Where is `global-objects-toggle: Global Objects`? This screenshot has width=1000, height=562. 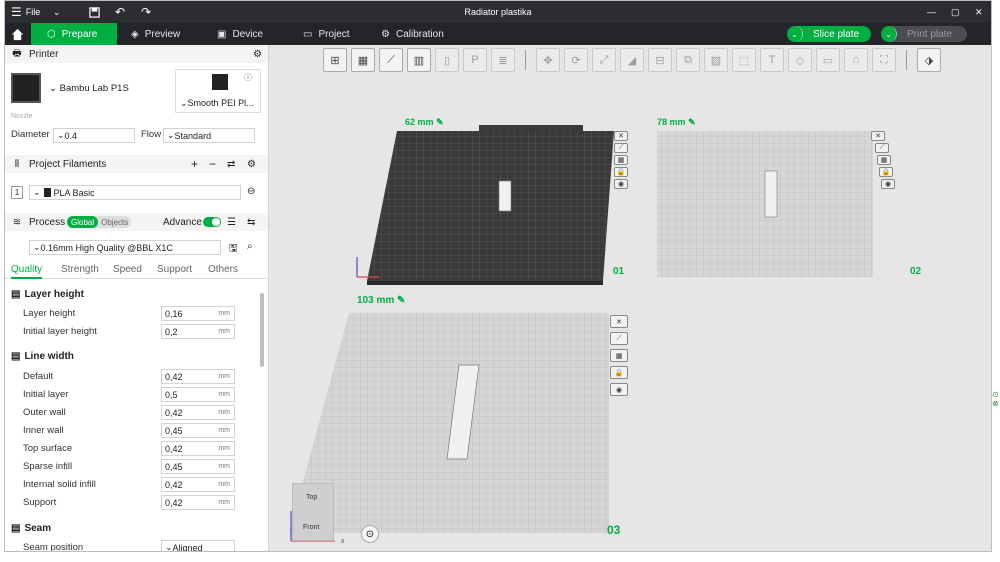 global-objects-toggle: Global Objects is located at coordinates (99, 222).